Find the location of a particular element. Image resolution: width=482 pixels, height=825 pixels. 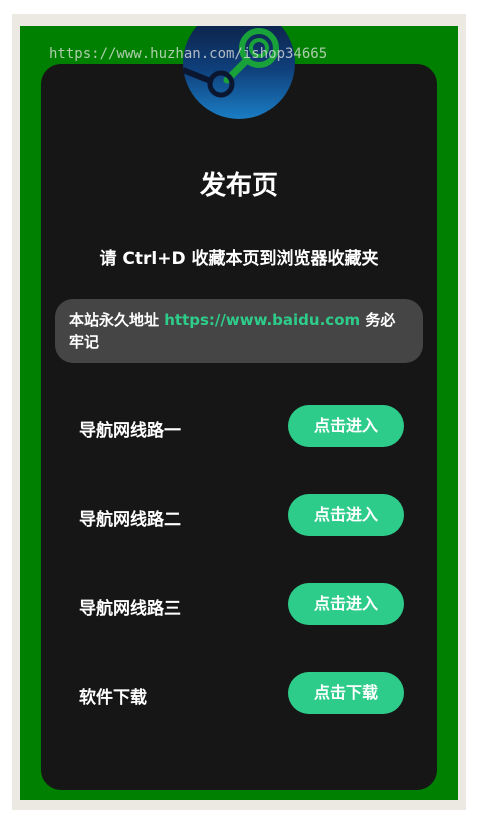

route-label-3: 导航网线路三 is located at coordinates (130, 609).